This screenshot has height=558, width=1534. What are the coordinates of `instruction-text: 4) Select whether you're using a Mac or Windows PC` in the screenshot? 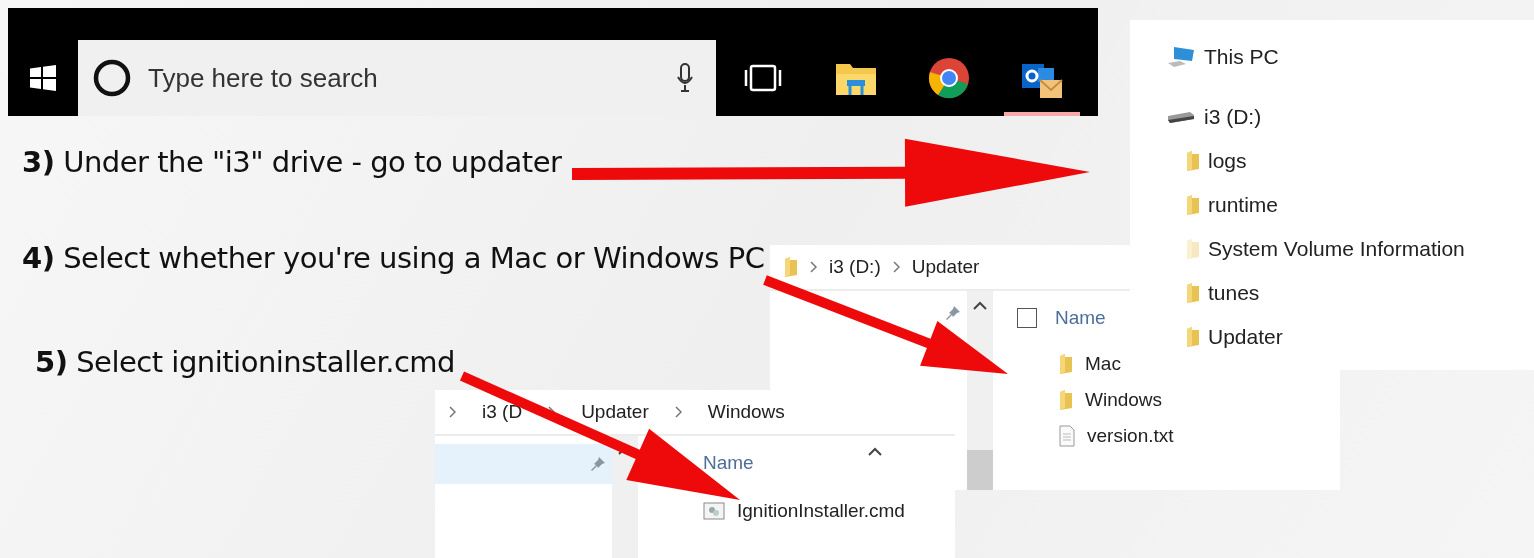 It's located at (393, 258).